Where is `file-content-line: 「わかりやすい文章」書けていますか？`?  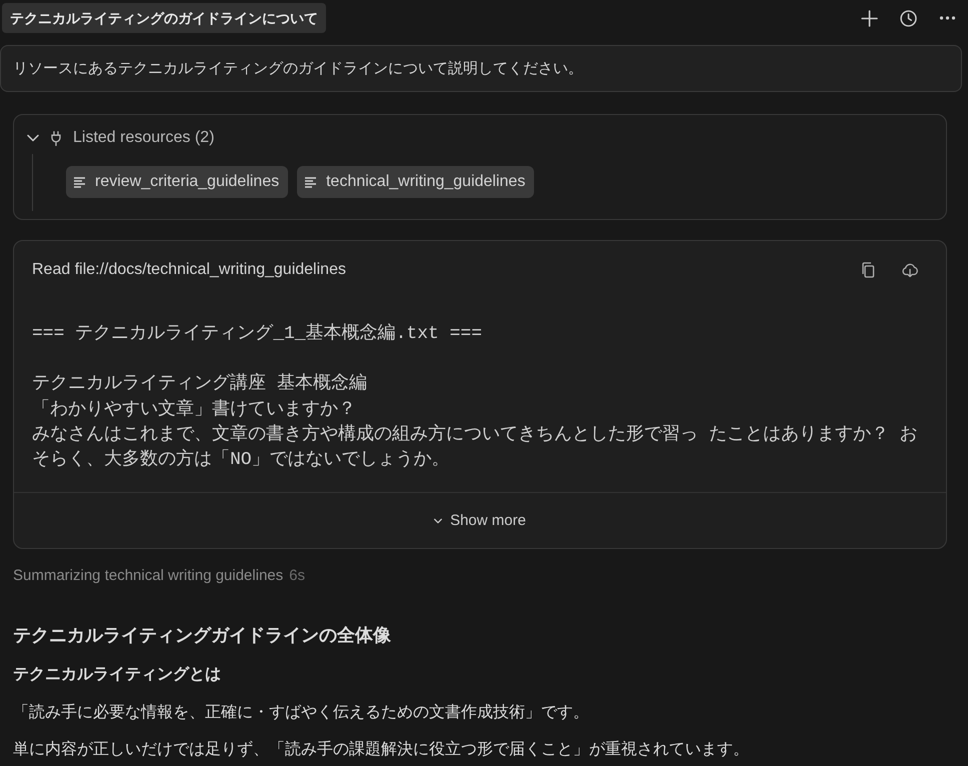
file-content-line: 「わかりやすい文章」書けていますか？ is located at coordinates (194, 410).